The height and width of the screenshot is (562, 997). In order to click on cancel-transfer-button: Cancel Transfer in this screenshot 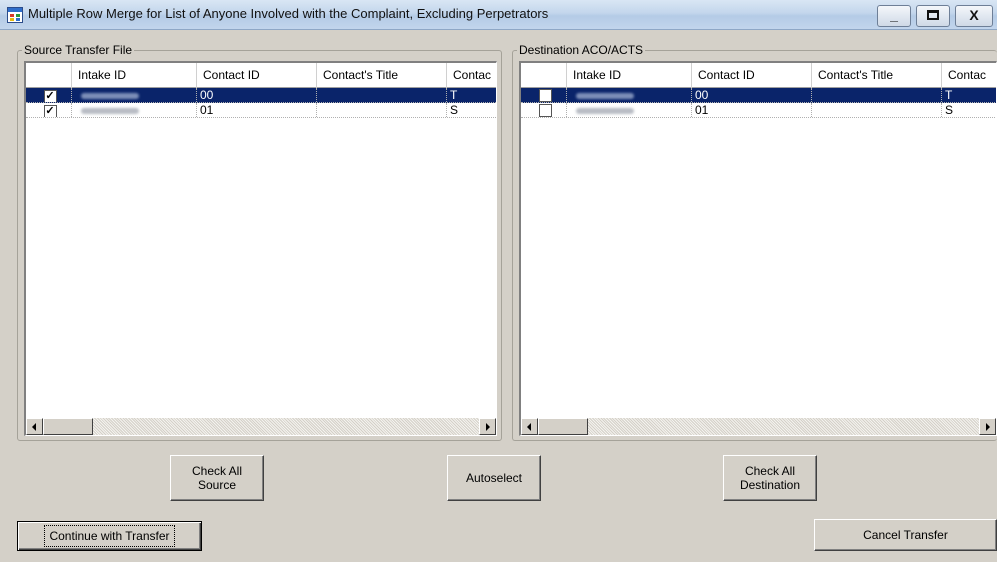, I will do `click(905, 535)`.